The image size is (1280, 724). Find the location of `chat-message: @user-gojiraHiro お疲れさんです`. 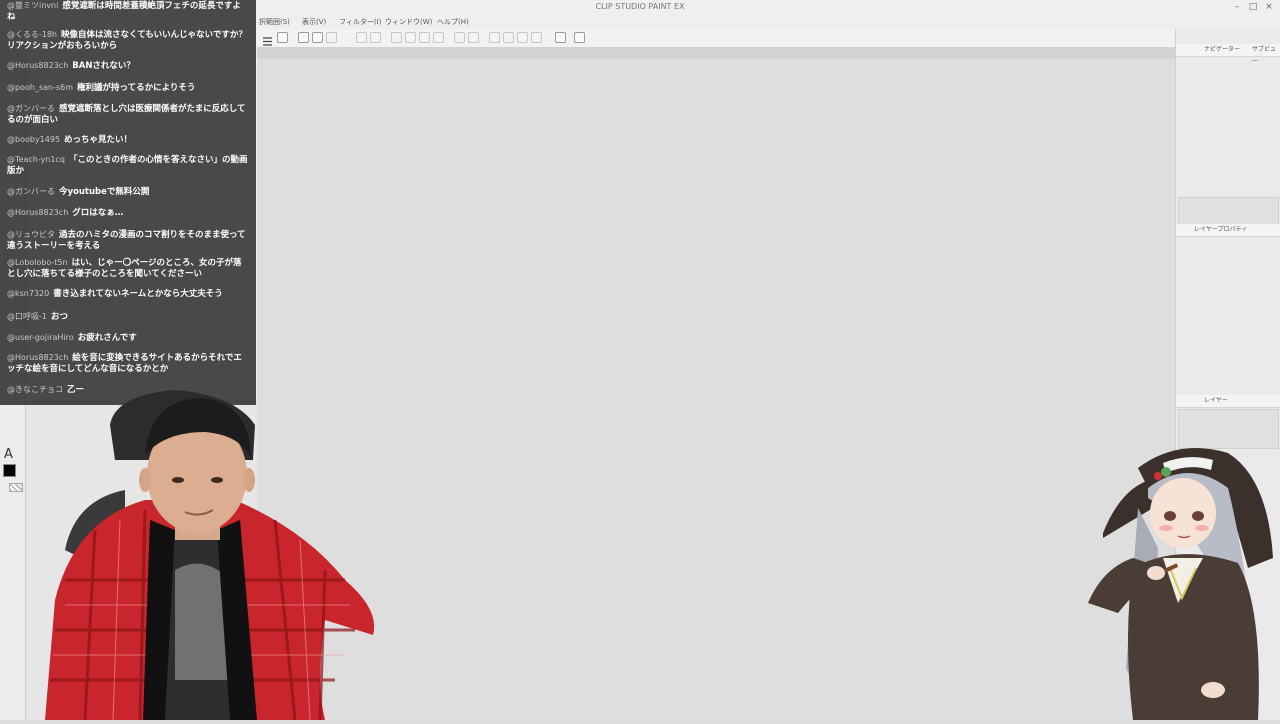

chat-message: @user-gojiraHiro お疲れさんです is located at coordinates (128, 338).